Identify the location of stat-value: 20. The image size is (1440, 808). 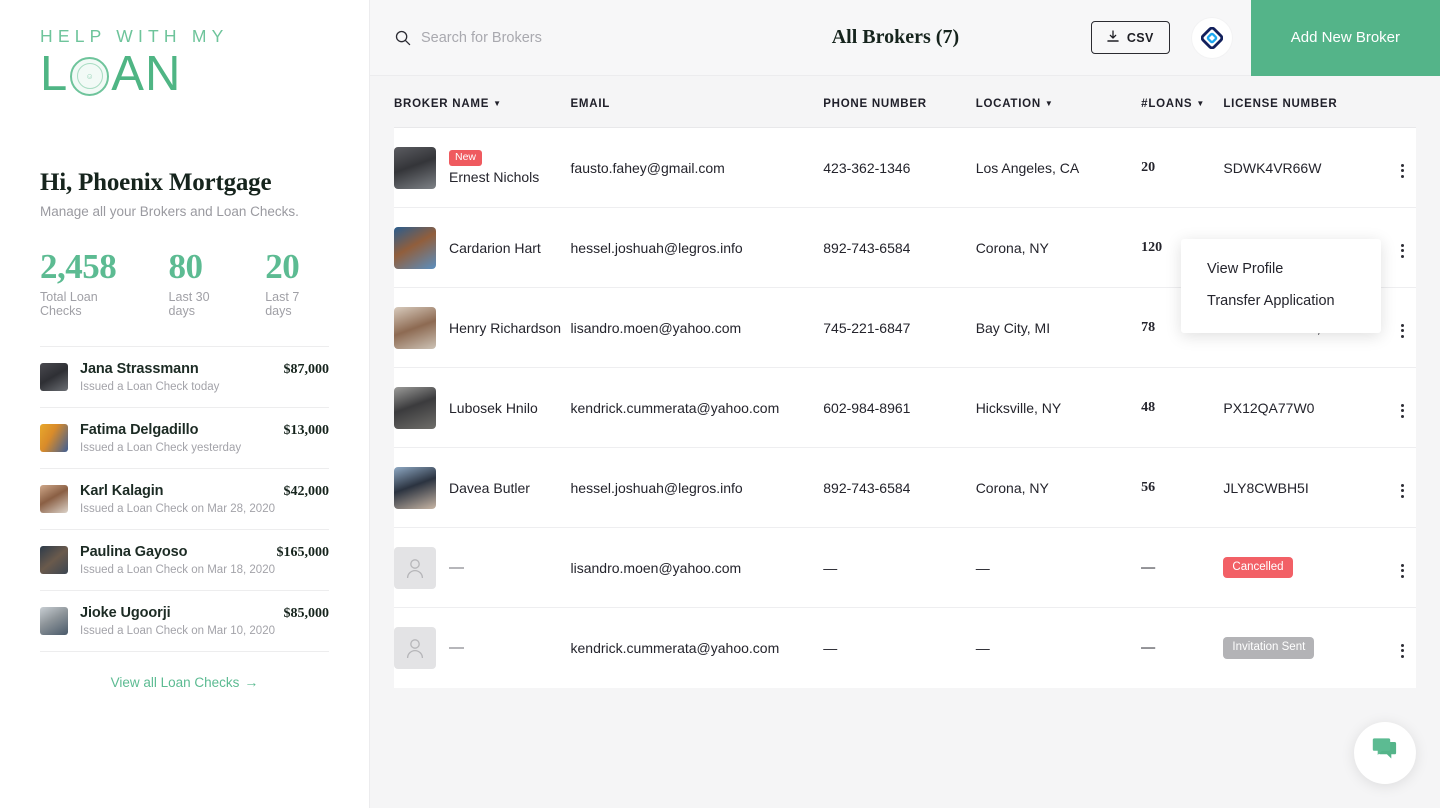
(282, 266).